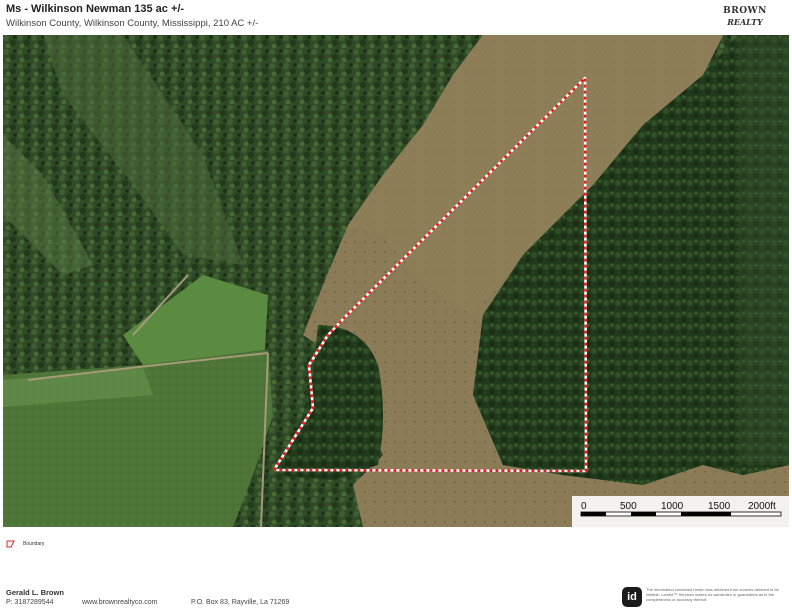 The image size is (792, 612). I want to click on scale-label: 0, so click(584, 506).